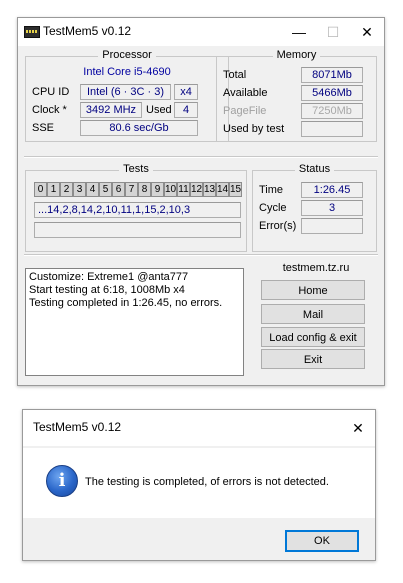  I want to click on clock-field: 3492 MHz, so click(111, 110).